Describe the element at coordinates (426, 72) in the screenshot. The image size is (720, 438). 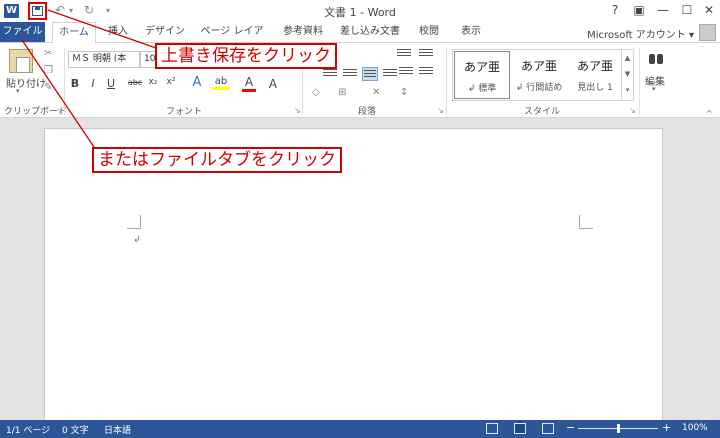
I see `show-marks-icon` at that location.